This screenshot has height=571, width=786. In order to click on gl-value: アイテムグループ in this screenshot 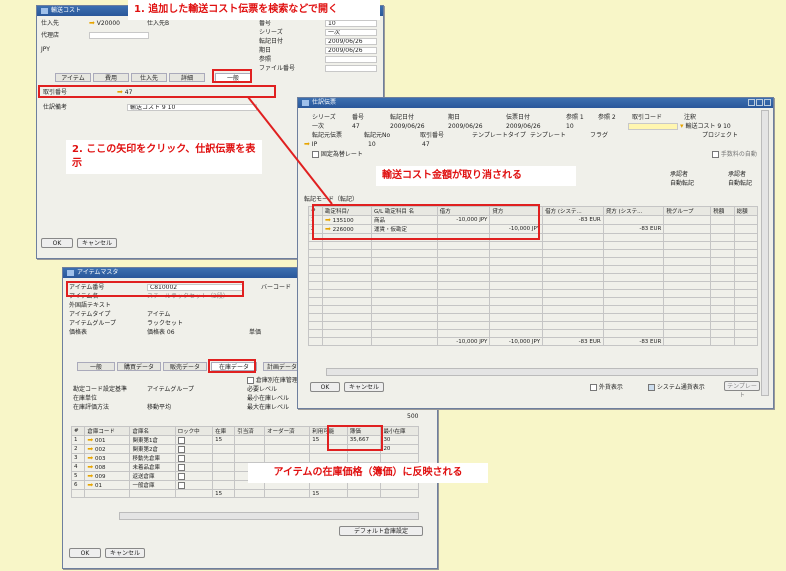, I will do `click(170, 389)`.